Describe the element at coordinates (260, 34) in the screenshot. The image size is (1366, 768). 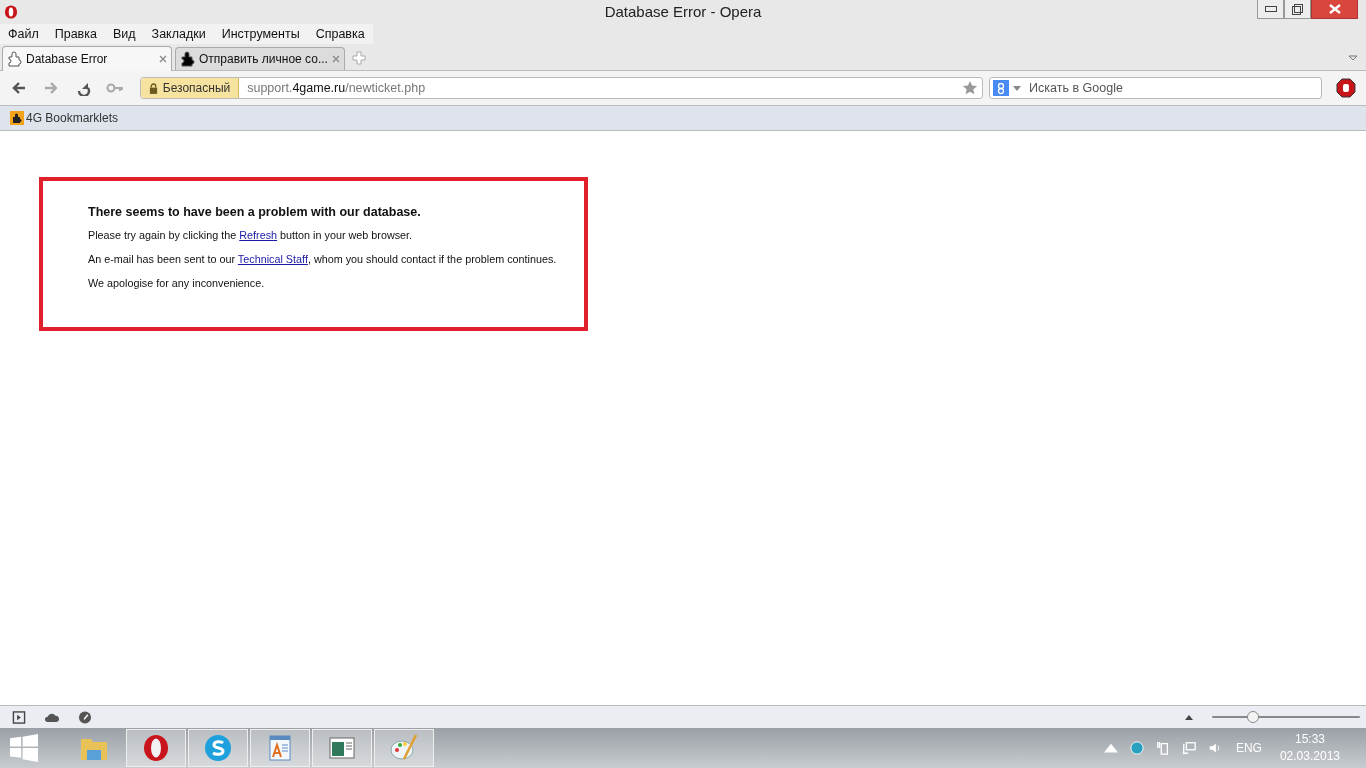
I see `menu-item: Инструменты` at that location.